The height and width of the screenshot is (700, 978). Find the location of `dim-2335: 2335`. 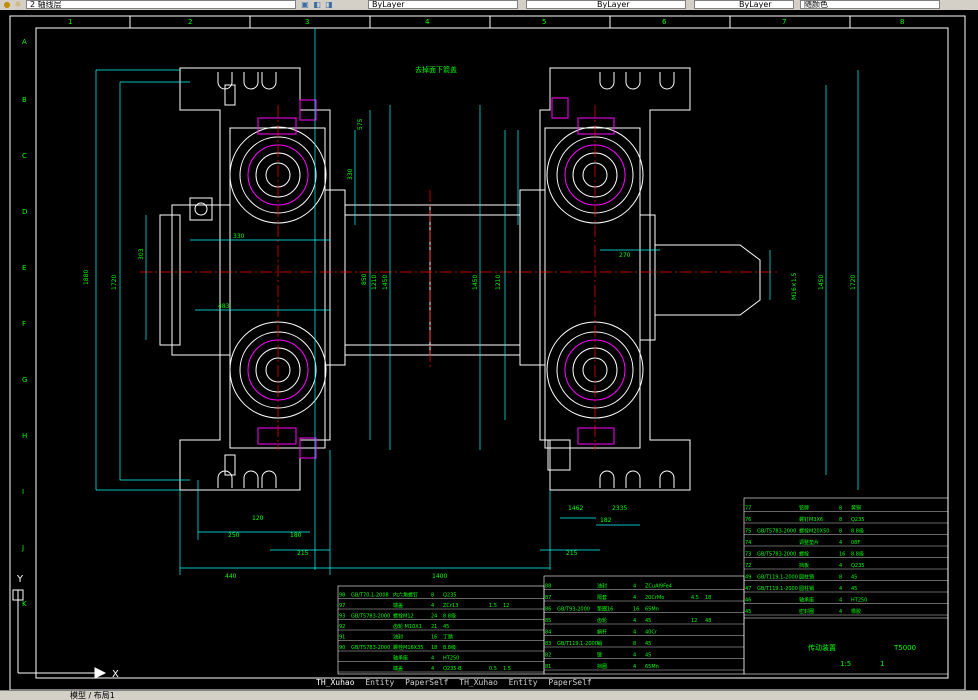

dim-2335: 2335 is located at coordinates (619, 508).